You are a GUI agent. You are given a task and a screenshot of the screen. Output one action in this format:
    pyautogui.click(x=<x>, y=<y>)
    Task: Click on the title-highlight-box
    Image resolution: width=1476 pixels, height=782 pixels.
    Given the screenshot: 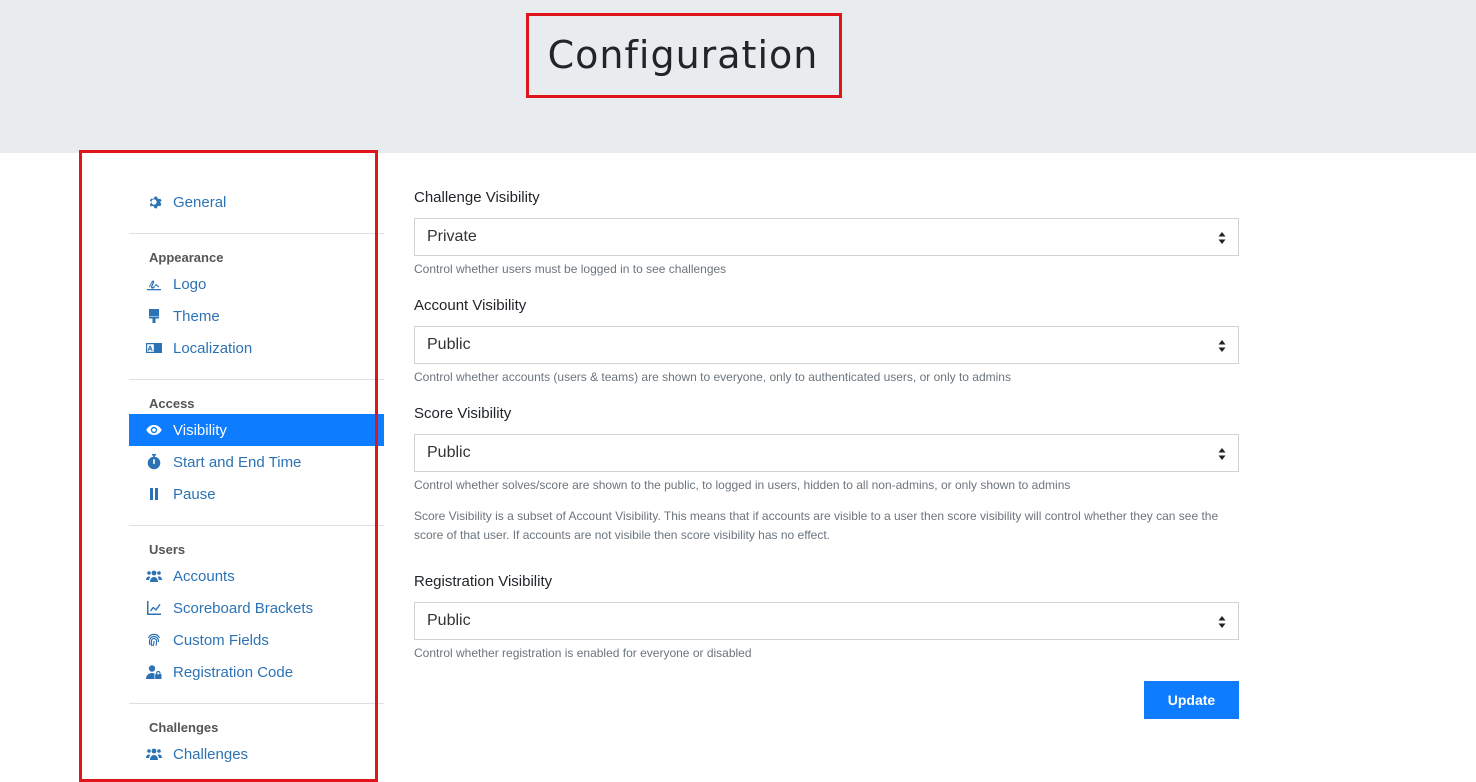 What is the action you would take?
    pyautogui.click(x=684, y=55)
    